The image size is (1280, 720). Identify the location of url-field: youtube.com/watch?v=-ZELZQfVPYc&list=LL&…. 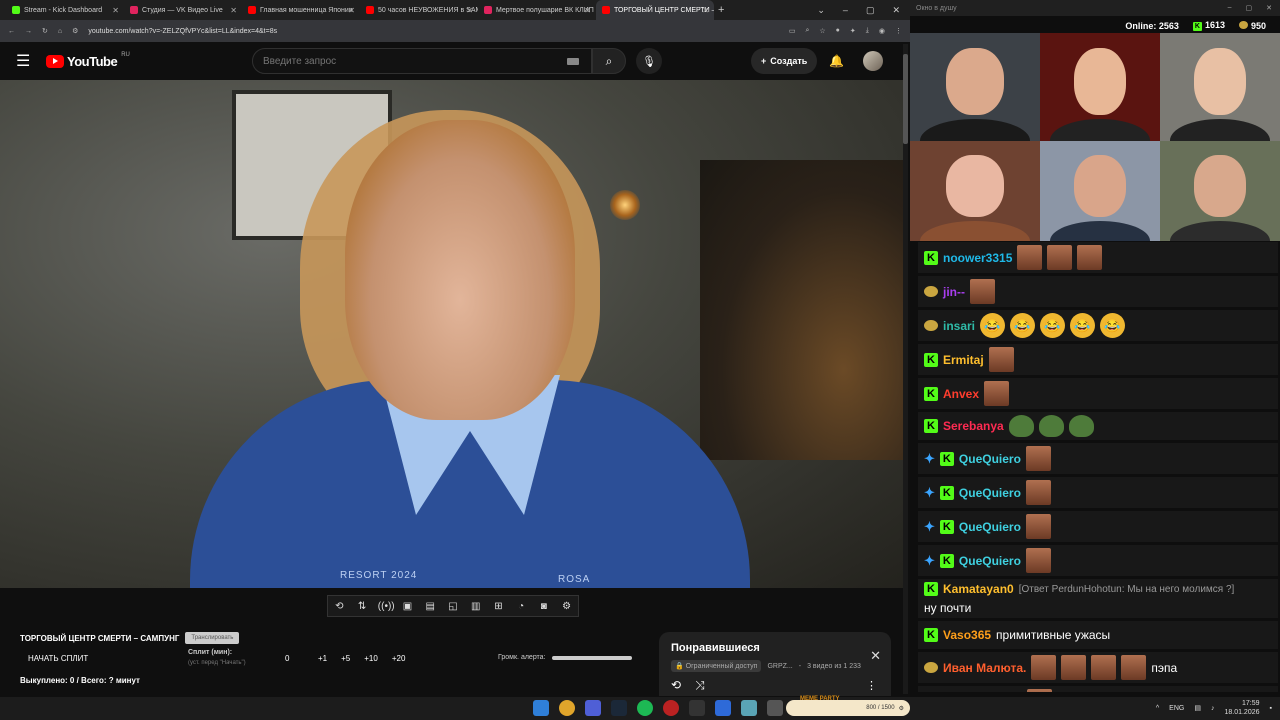
(433, 31).